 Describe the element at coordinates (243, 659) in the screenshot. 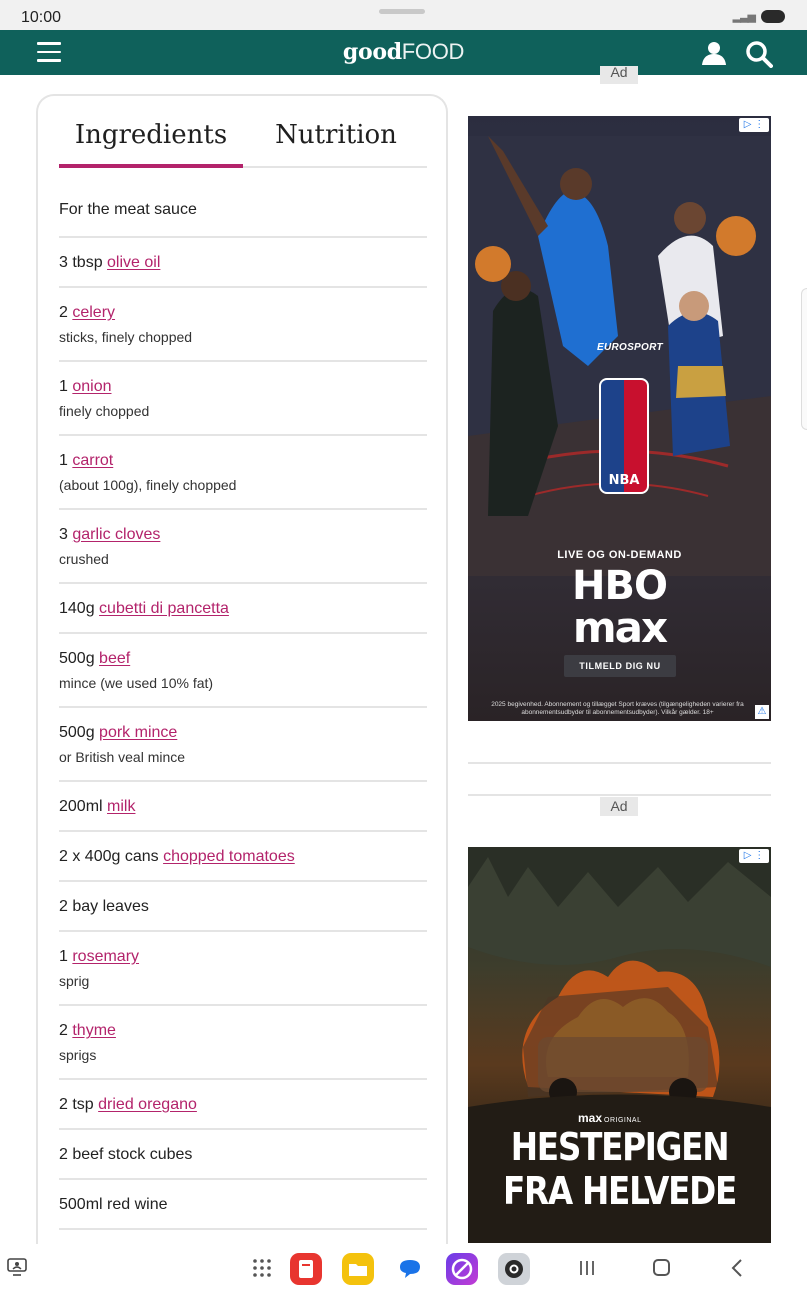

I see `ingredient-text: 500g beef` at that location.